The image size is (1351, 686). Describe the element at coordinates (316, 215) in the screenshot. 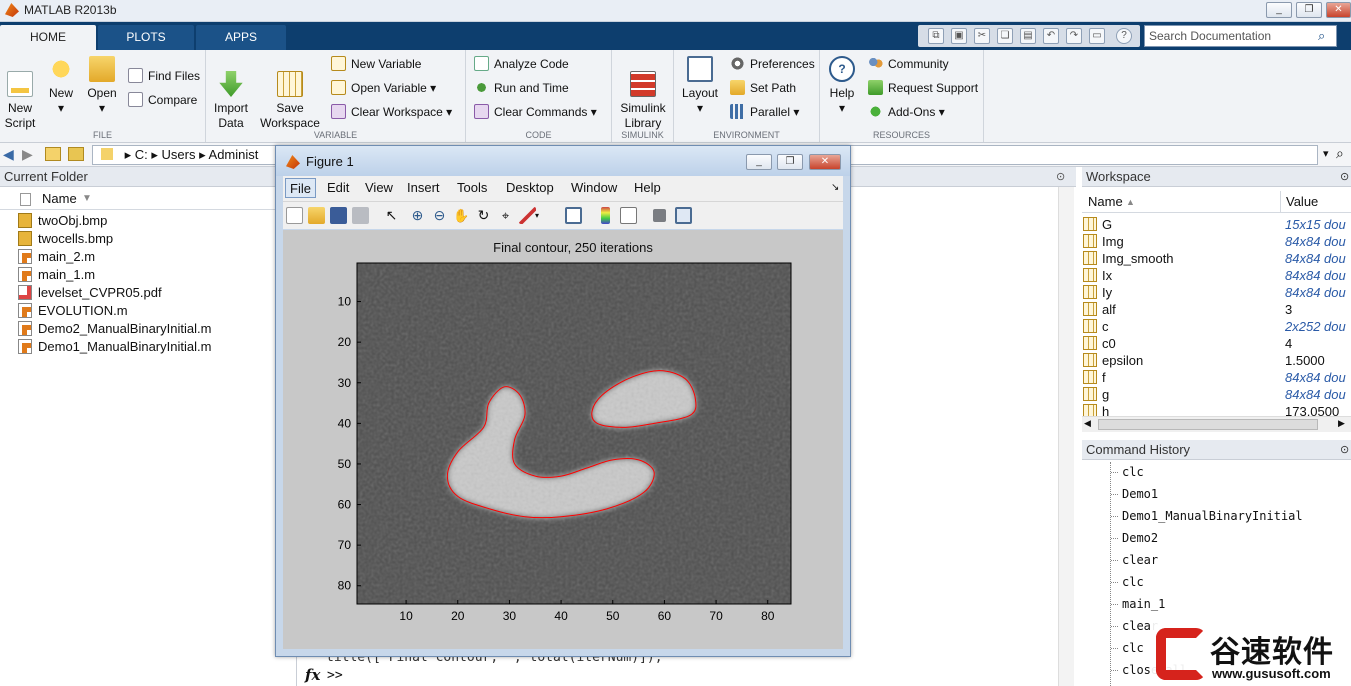

I see `open-file-icon` at that location.